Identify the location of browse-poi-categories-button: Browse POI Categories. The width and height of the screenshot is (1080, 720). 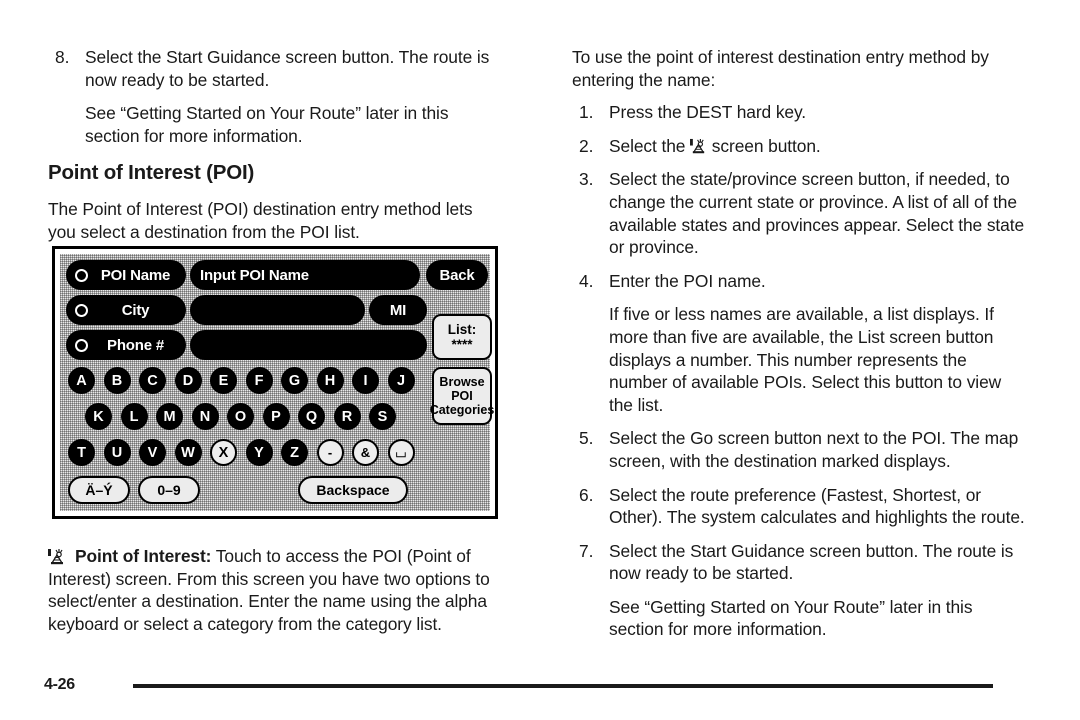
(462, 396).